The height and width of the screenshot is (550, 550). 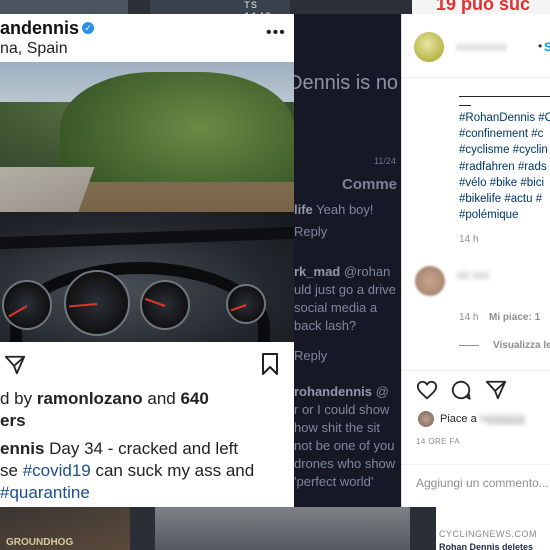 I want to click on overlay-title: Dennis is no, so click(x=346, y=83).